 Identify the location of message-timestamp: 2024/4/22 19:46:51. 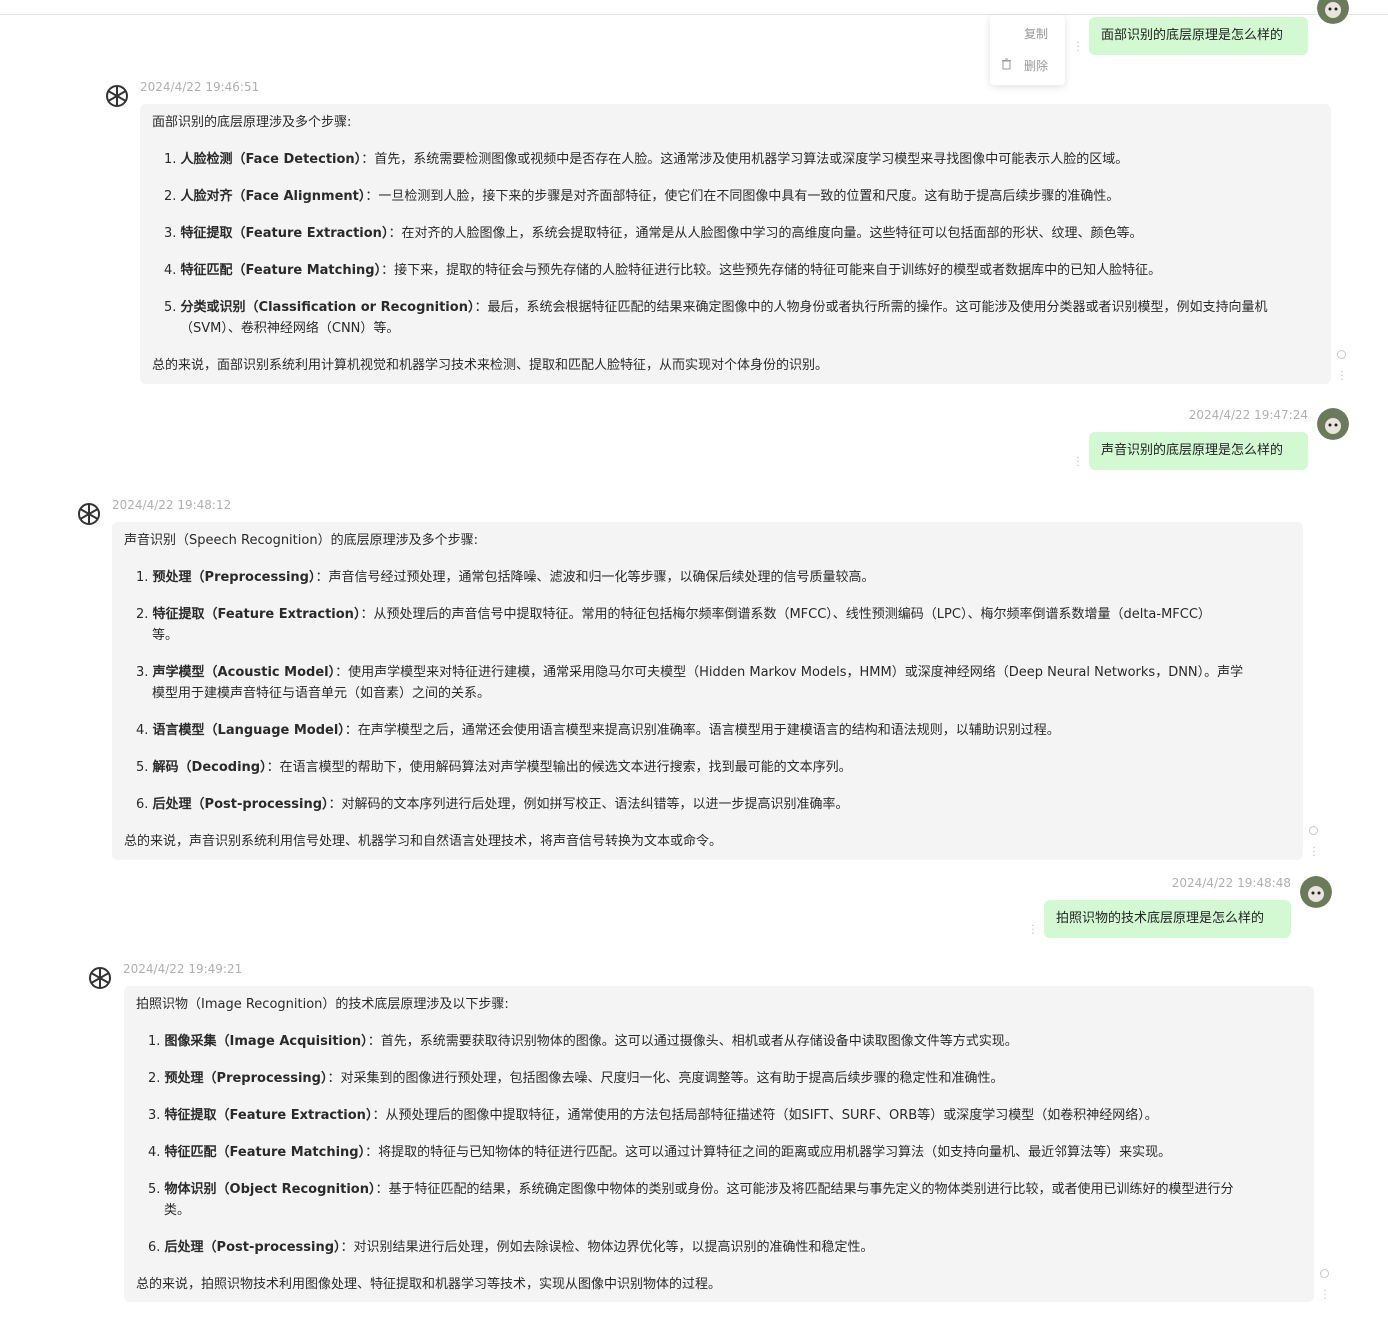
(200, 87).